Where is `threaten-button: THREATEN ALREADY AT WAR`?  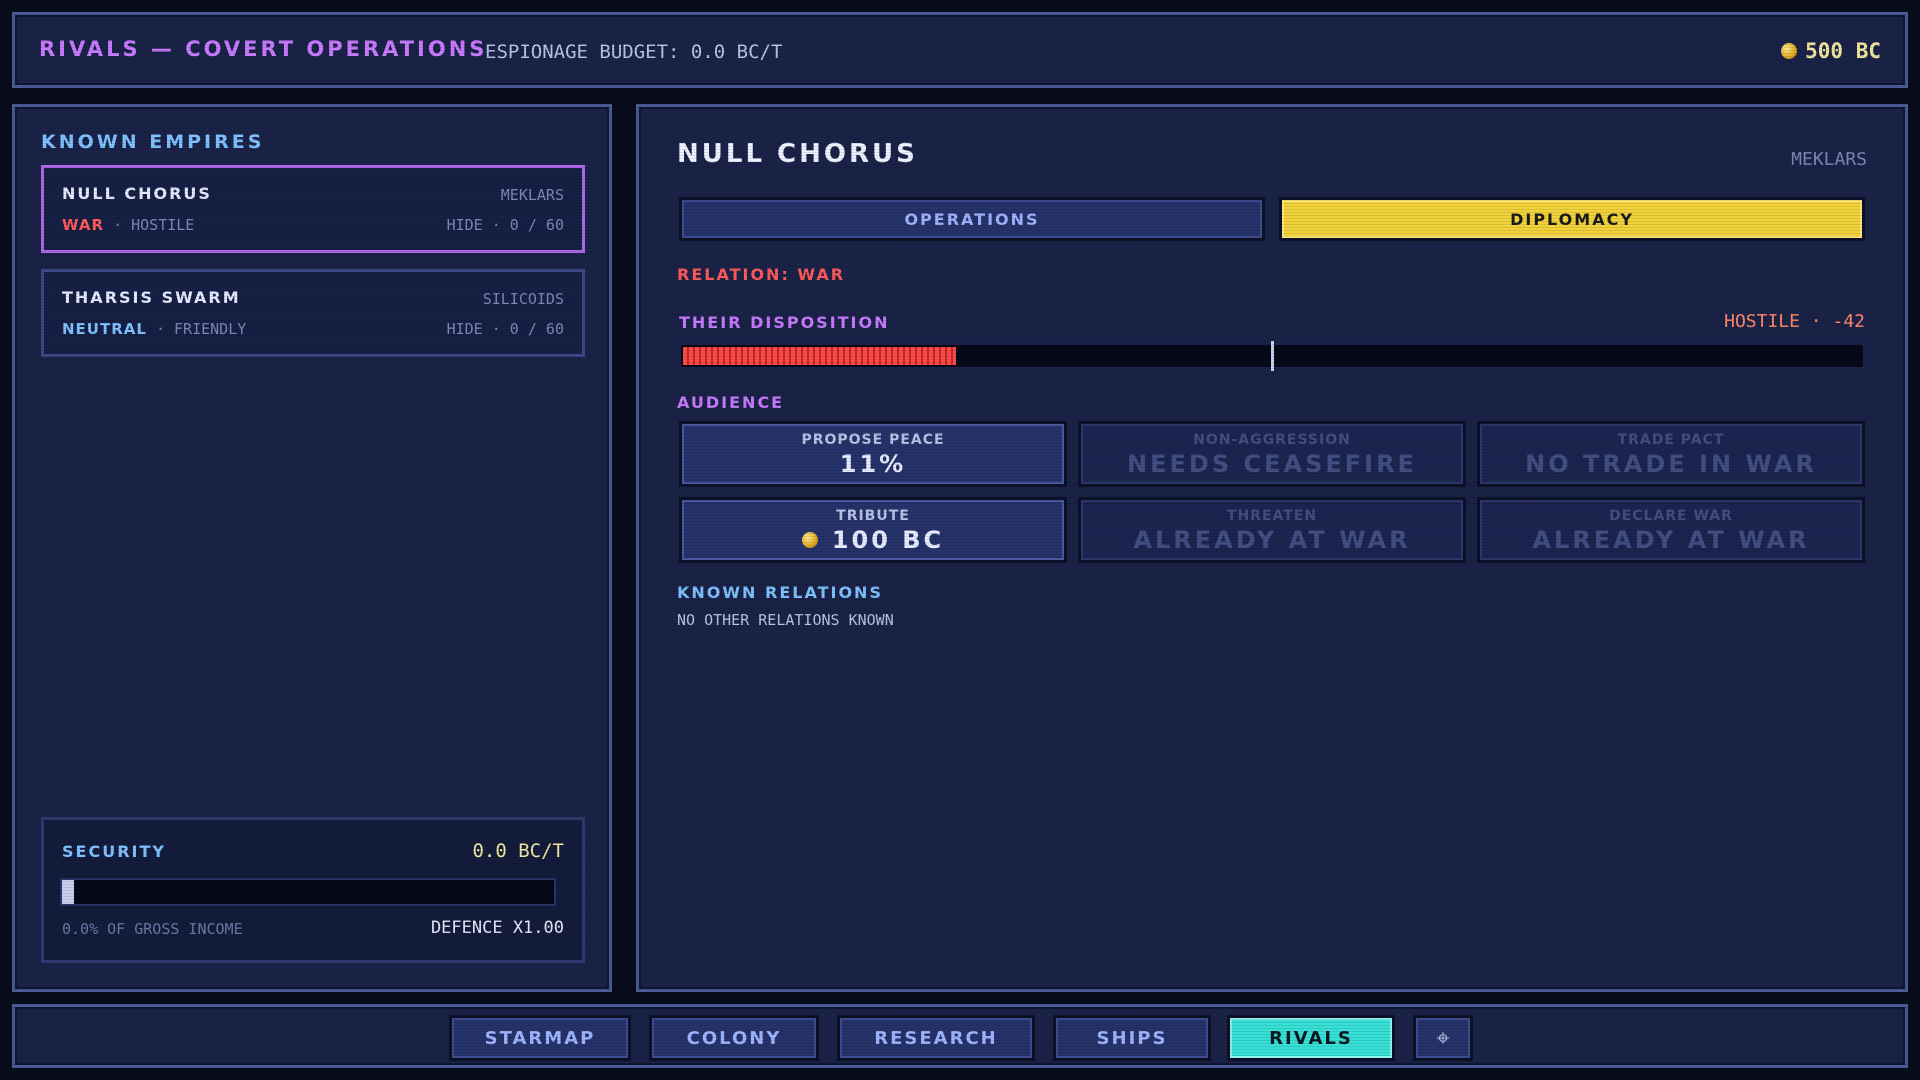 threaten-button: THREATEN ALREADY AT WAR is located at coordinates (1272, 530).